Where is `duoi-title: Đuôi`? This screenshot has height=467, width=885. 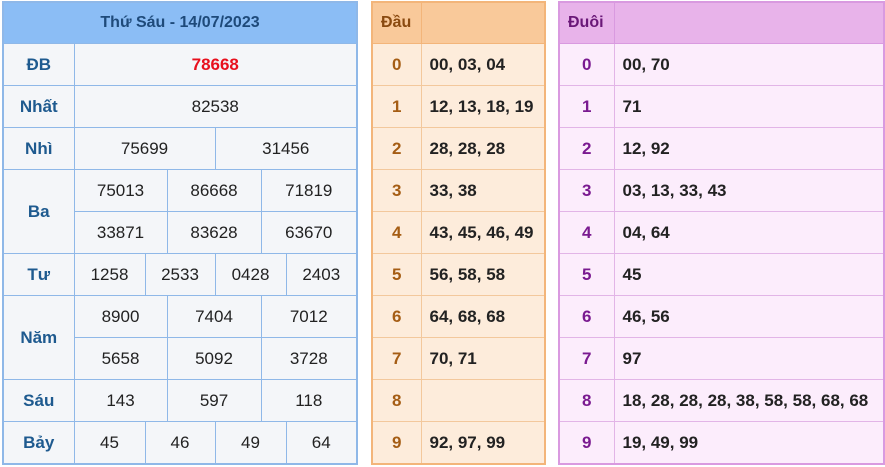 duoi-title: Đuôi is located at coordinates (586, 22).